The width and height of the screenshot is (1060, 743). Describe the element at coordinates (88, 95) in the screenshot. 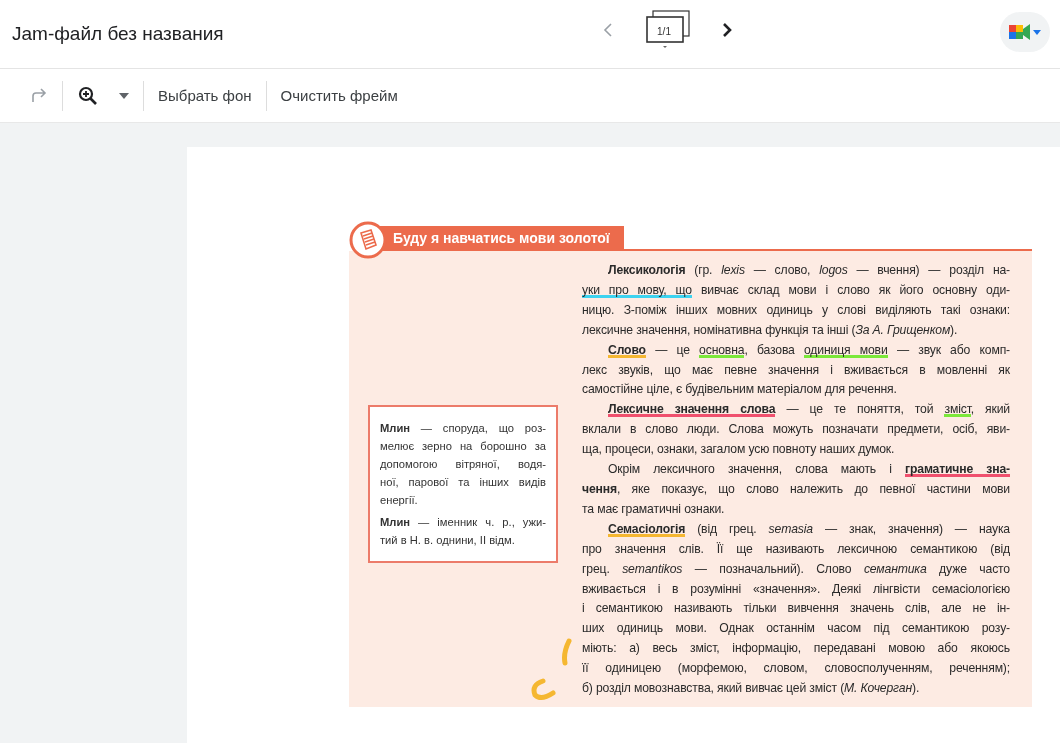

I see `zoom-in-icon` at that location.